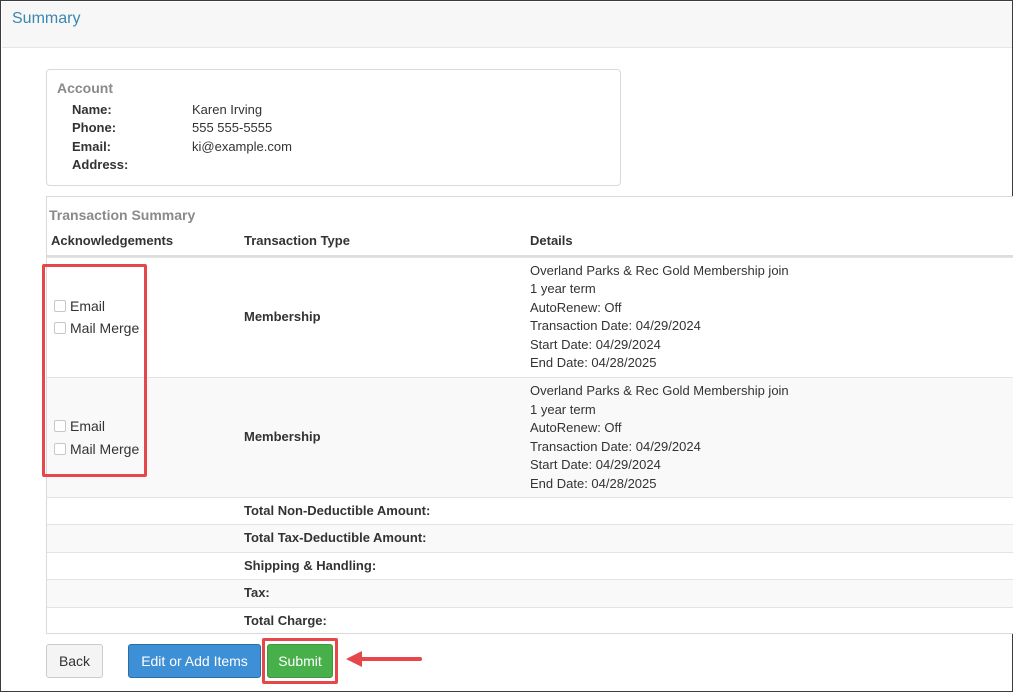 The image size is (1013, 692). What do you see at coordinates (112, 240) in the screenshot?
I see `column-header-acknowledgements: Acknowledgements` at bounding box center [112, 240].